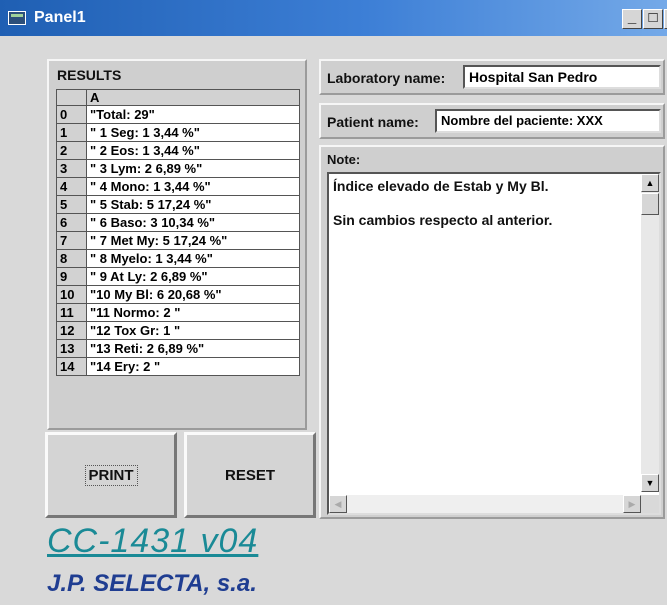 The width and height of the screenshot is (667, 605). I want to click on scrollbar-corner, so click(650, 504).